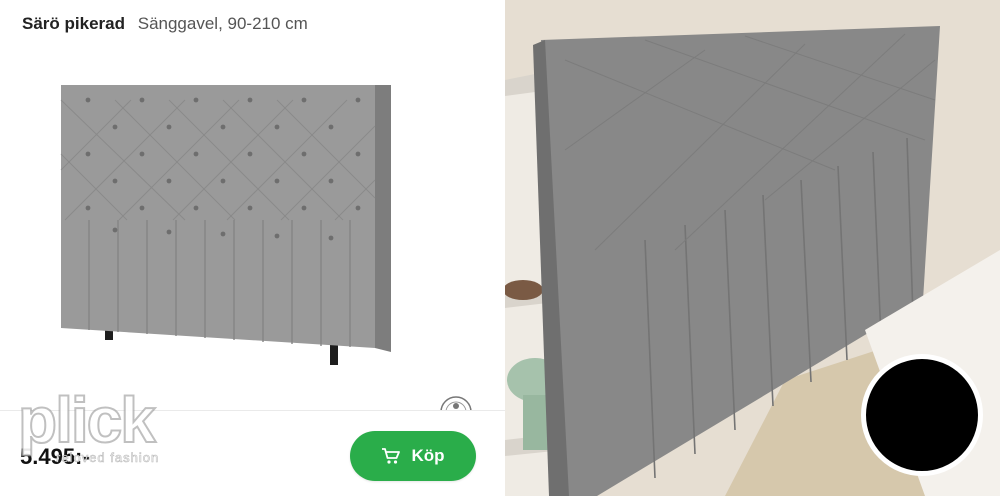 The width and height of the screenshot is (1000, 496). Describe the element at coordinates (222, 23) in the screenshot. I see `product-description: Sänggavel, 90-210 cm` at that location.